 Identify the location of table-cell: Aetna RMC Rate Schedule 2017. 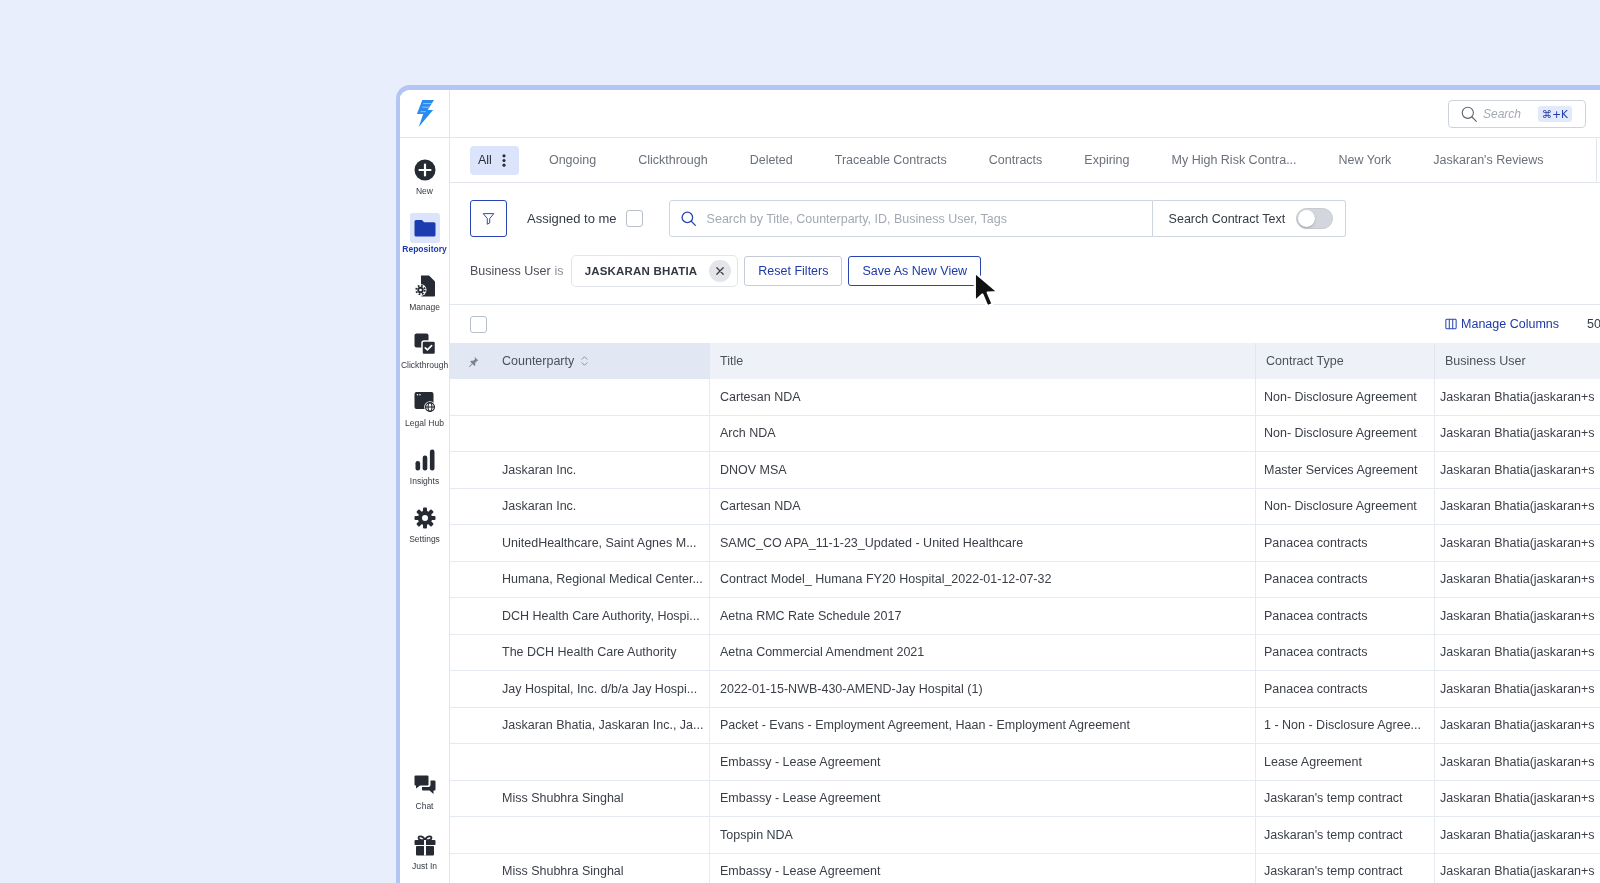
(811, 615).